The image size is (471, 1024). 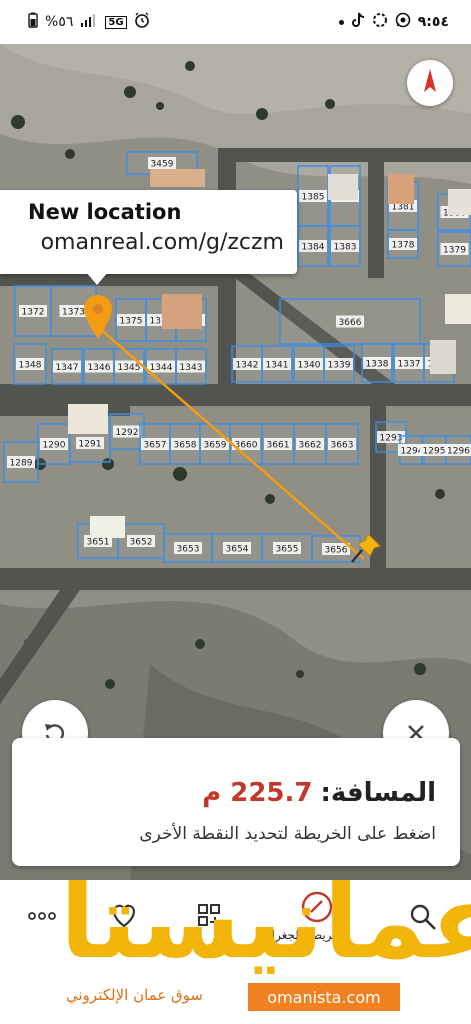 What do you see at coordinates (98, 543) in the screenshot?
I see `parcel-number: 3651` at bounding box center [98, 543].